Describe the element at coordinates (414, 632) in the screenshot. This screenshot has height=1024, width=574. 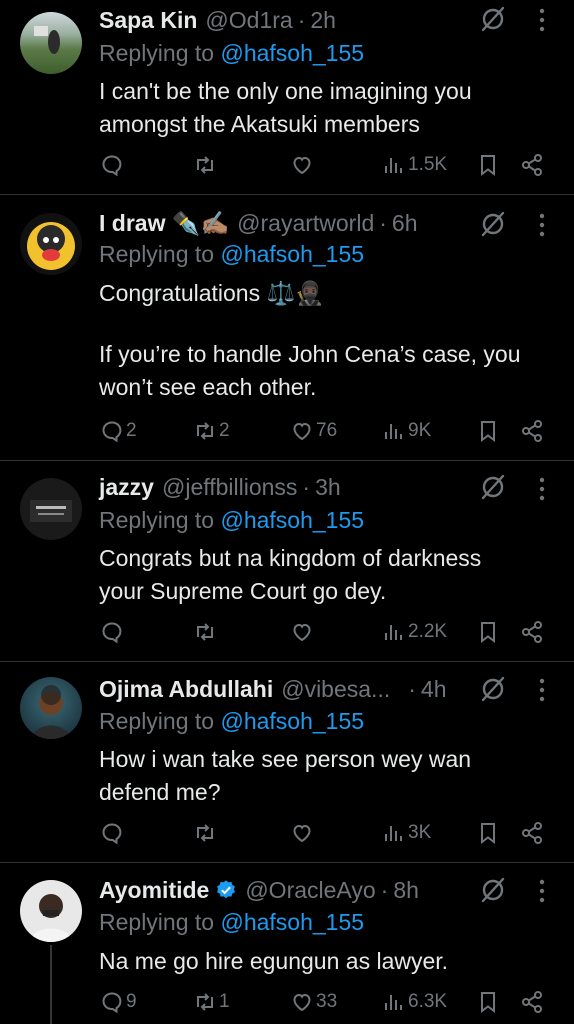
I see `views-button: 2.2K` at that location.